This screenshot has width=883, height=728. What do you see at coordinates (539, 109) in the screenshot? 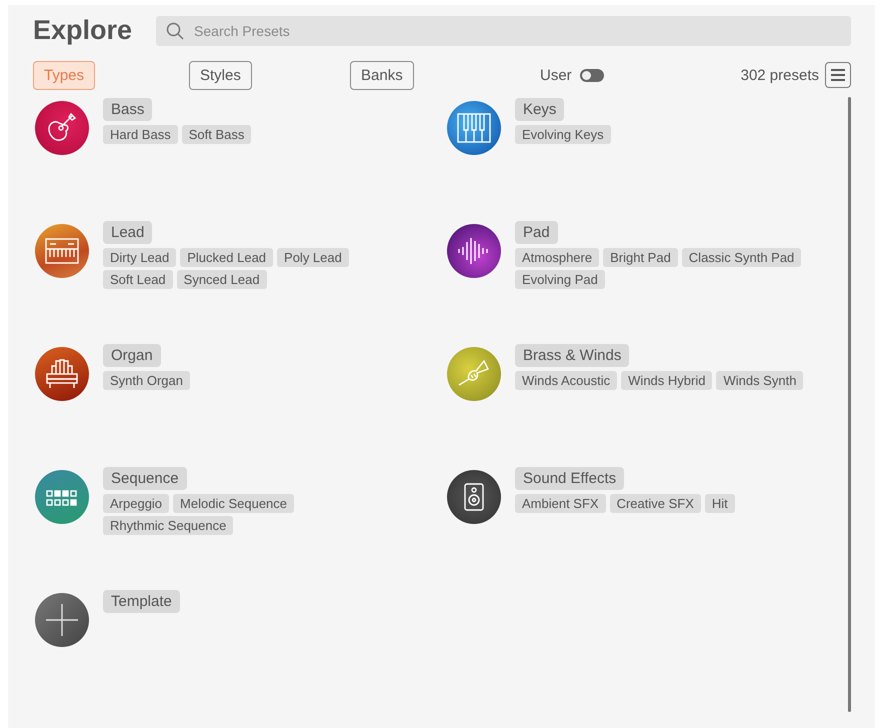
I see `category-button: Keys` at bounding box center [539, 109].